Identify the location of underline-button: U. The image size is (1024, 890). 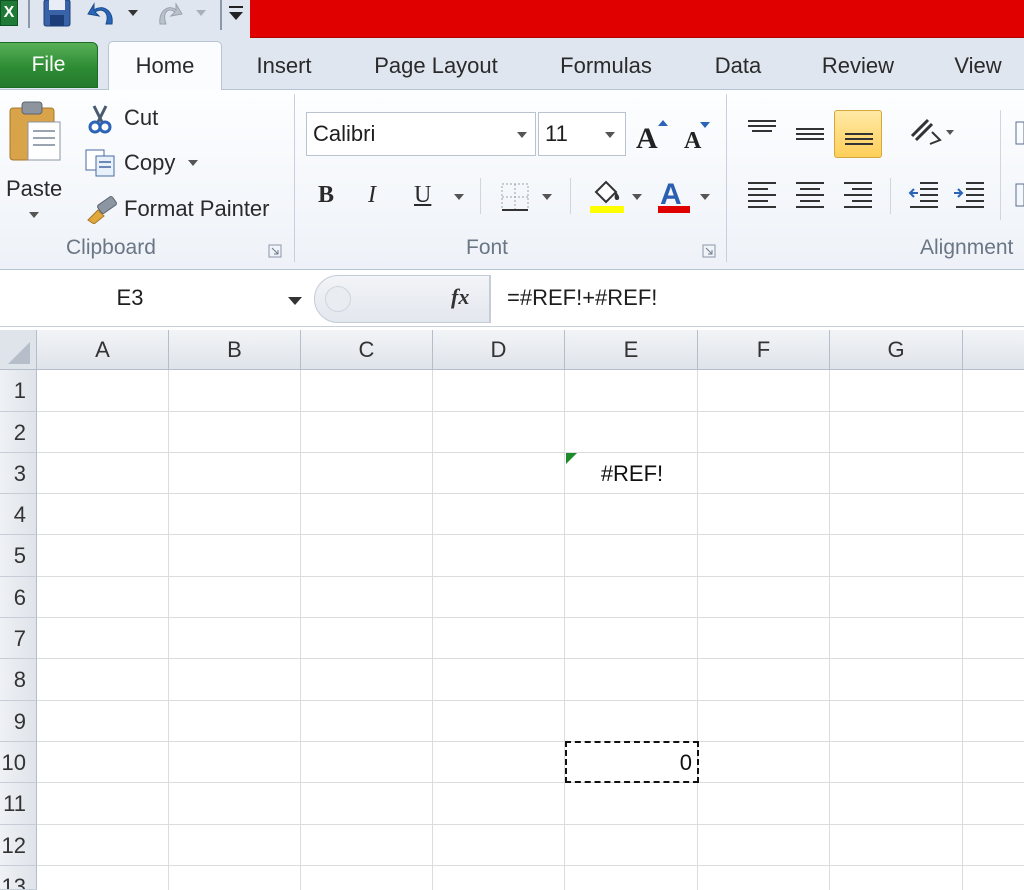
(422, 195).